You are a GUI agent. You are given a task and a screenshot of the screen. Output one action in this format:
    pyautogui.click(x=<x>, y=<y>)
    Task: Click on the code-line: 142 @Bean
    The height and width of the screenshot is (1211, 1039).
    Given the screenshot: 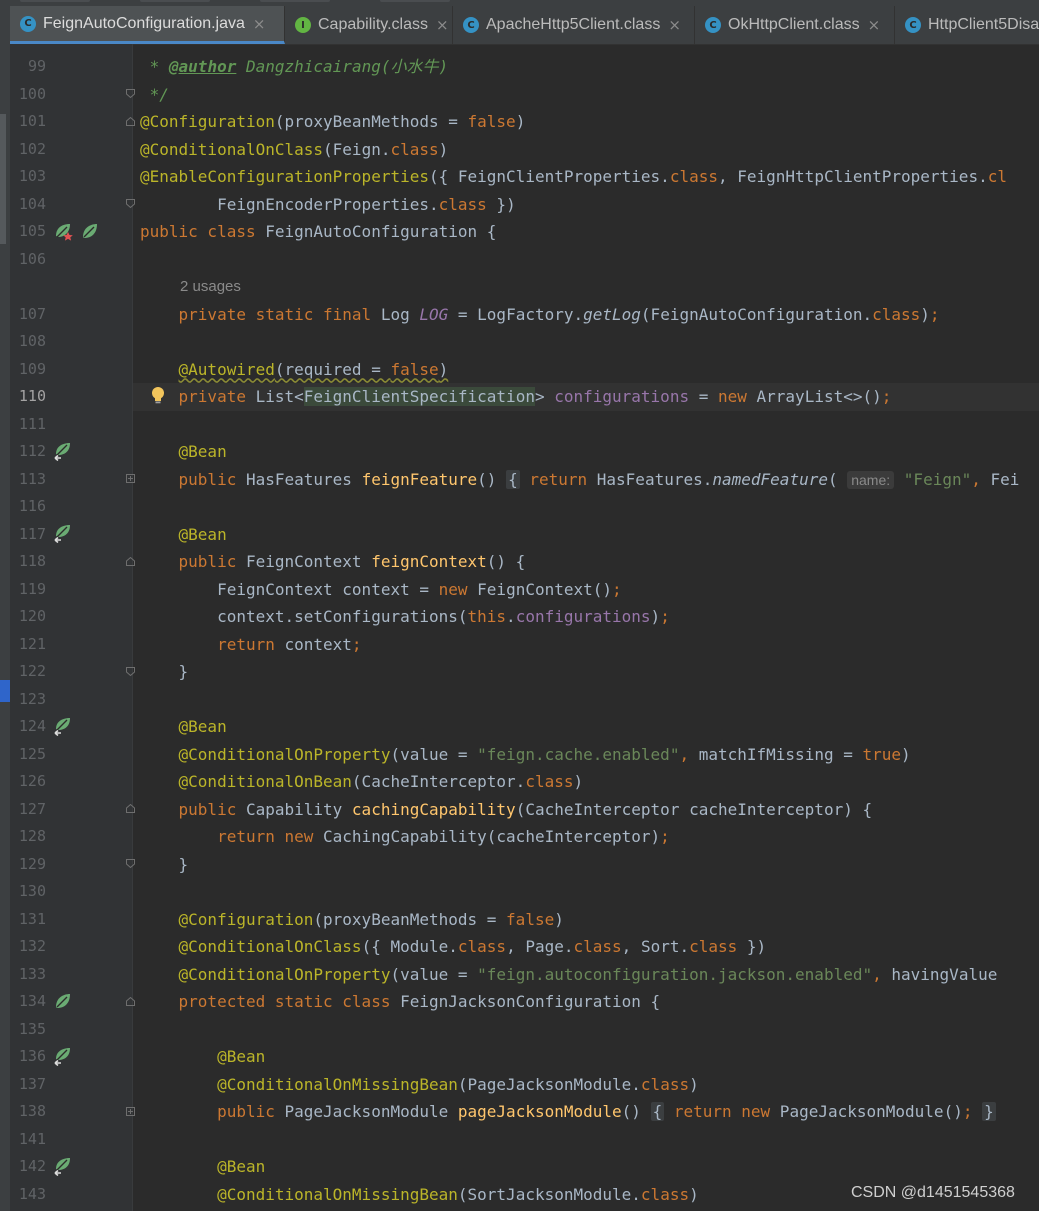 What is the action you would take?
    pyautogui.click(x=142, y=1166)
    